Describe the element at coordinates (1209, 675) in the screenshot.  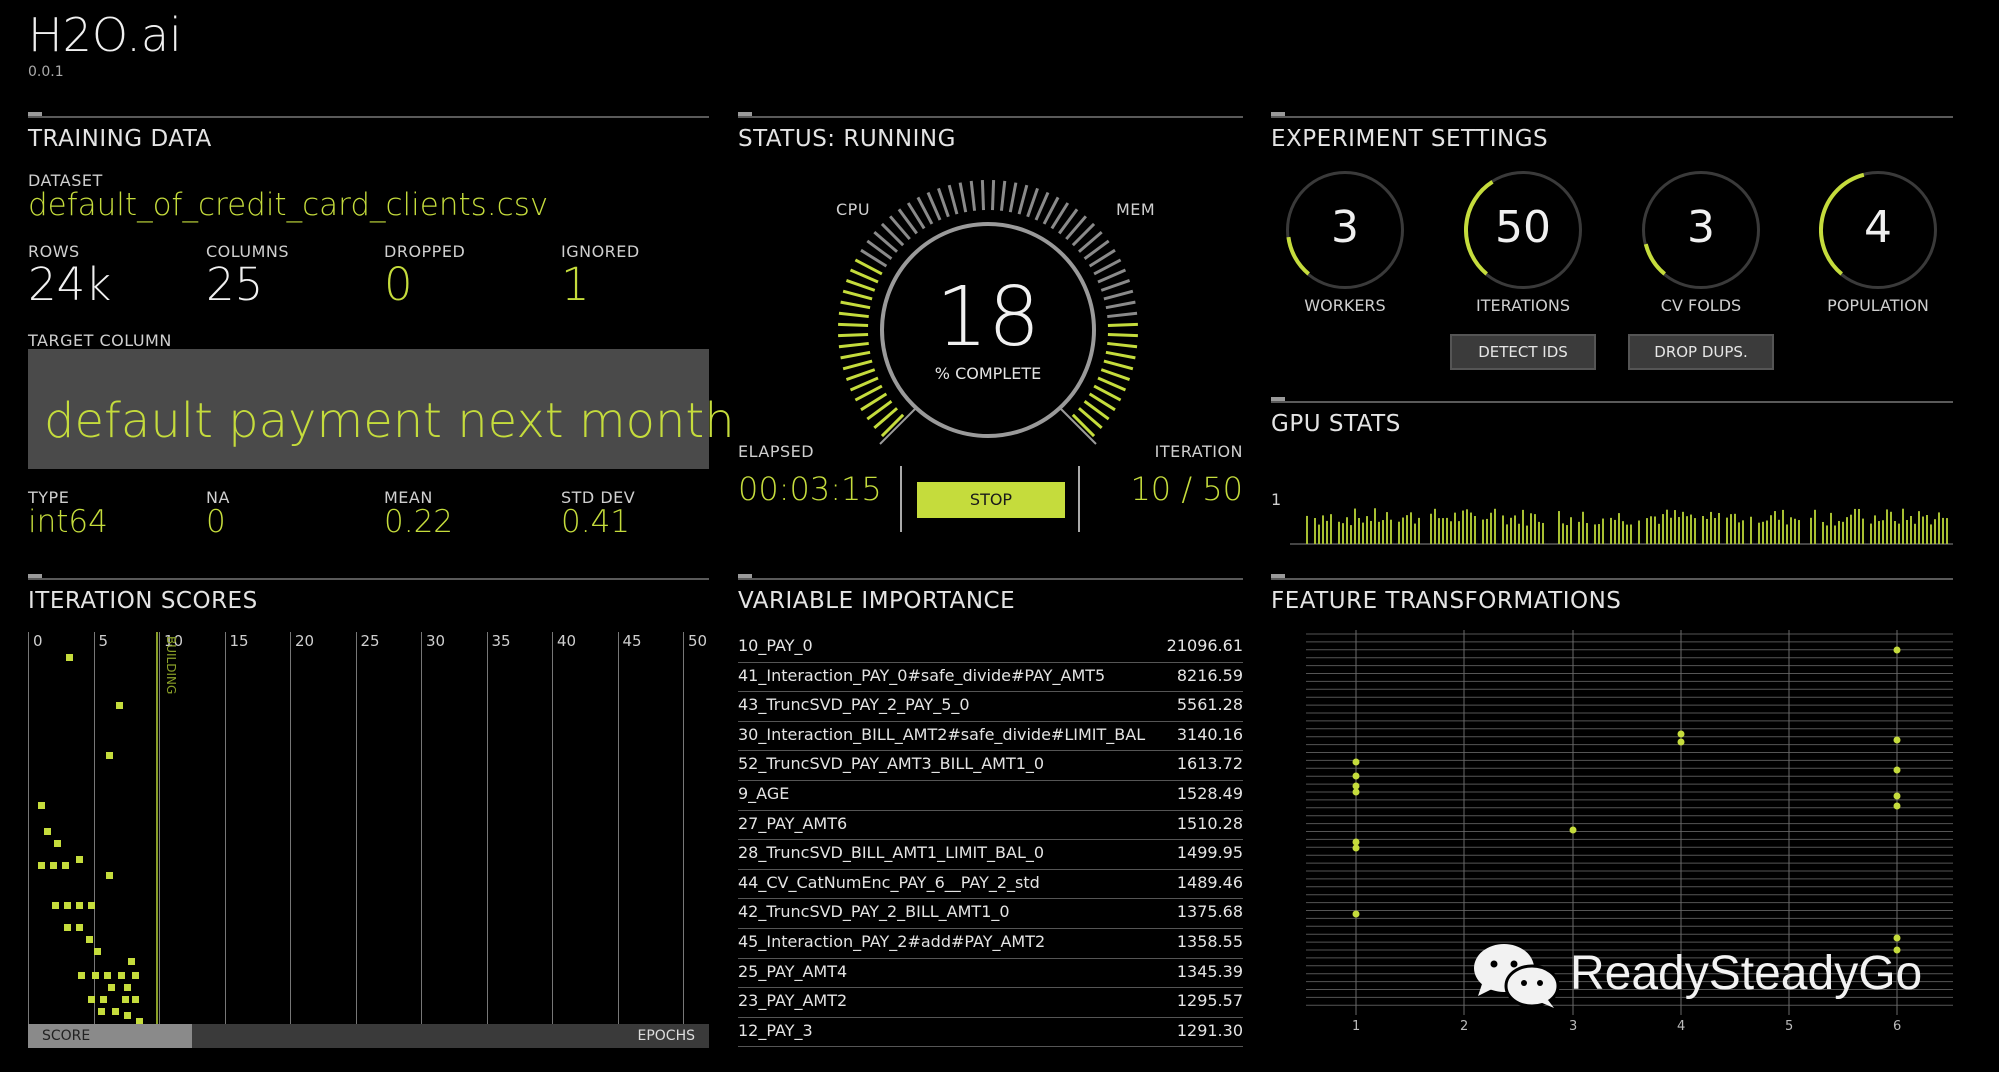
I see `importance-value: 8216.59` at that location.